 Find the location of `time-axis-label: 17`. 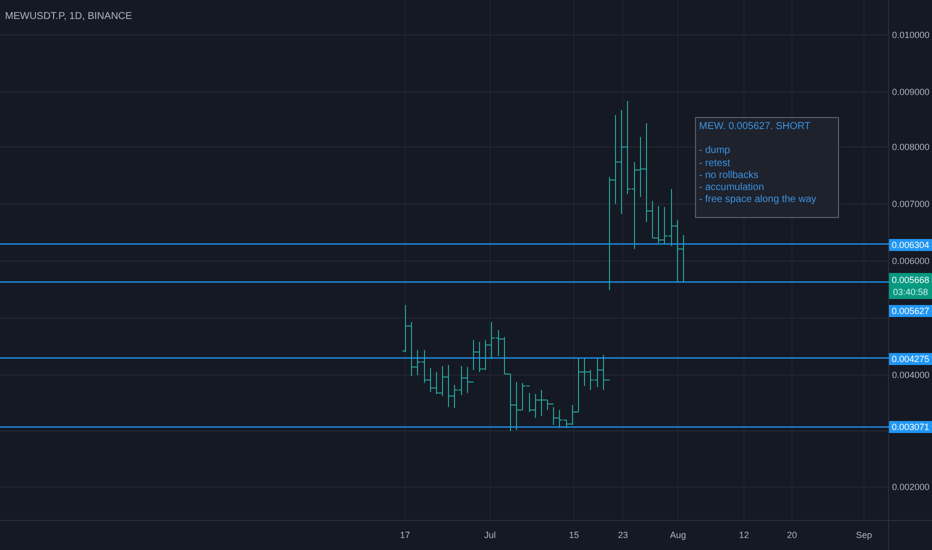

time-axis-label: 17 is located at coordinates (405, 535).